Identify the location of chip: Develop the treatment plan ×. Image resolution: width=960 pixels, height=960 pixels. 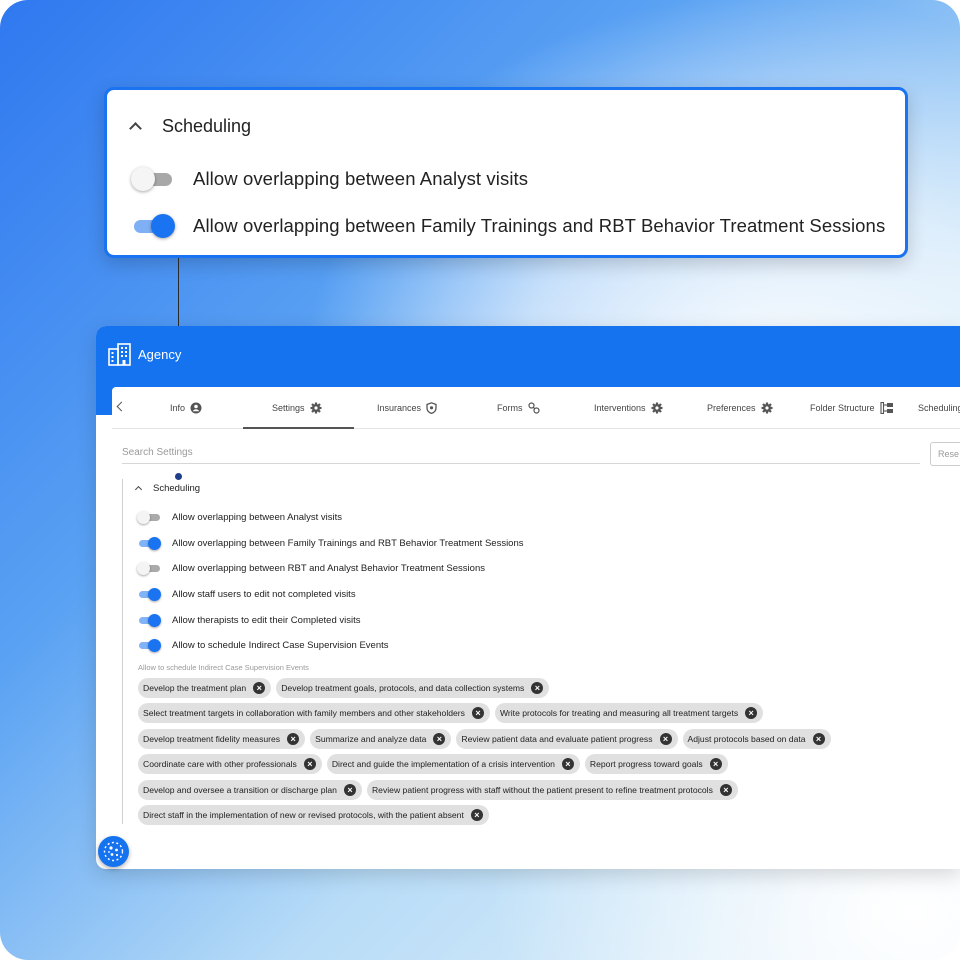
(205, 688).